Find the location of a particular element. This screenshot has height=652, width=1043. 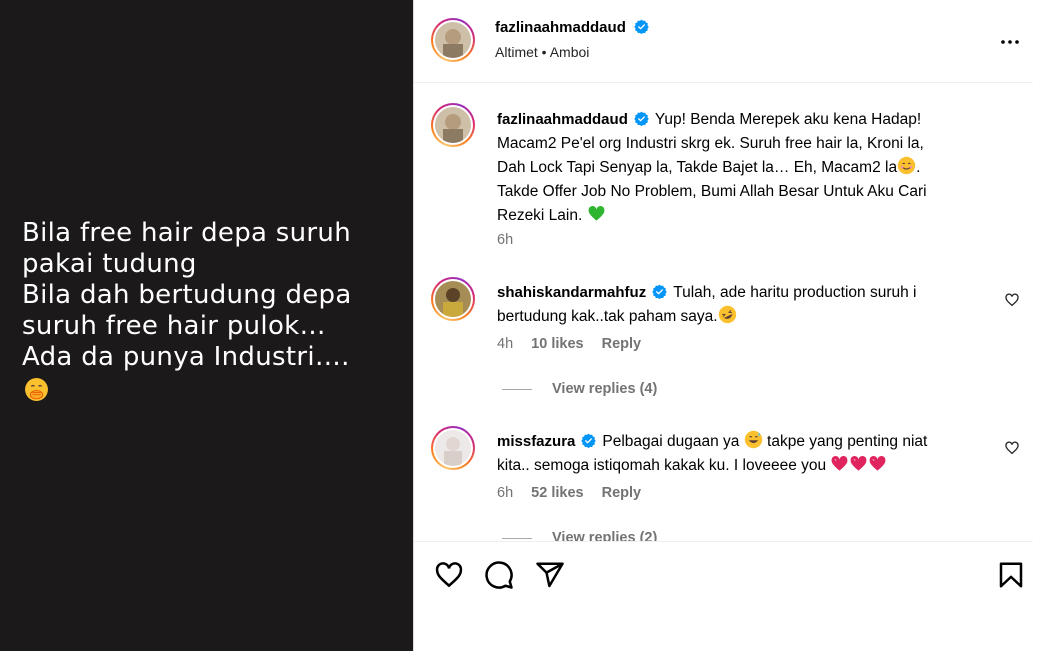

comment-line-1: Tulah, ade haritu production suruh i is located at coordinates (795, 292).